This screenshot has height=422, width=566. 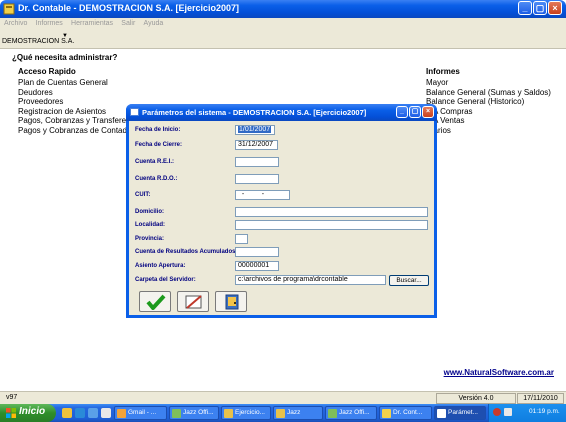 I want to click on minimize-button: _, so click(x=525, y=8).